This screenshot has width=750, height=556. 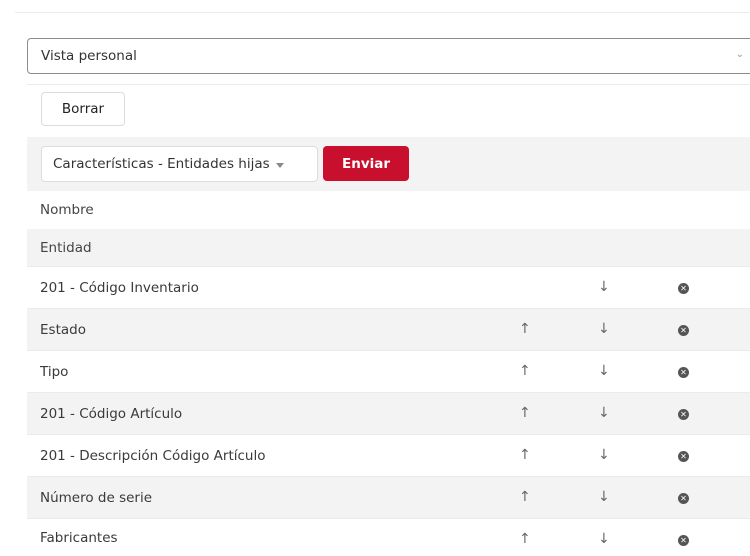 What do you see at coordinates (279, 165) in the screenshot?
I see `caret-down-icon` at bounding box center [279, 165].